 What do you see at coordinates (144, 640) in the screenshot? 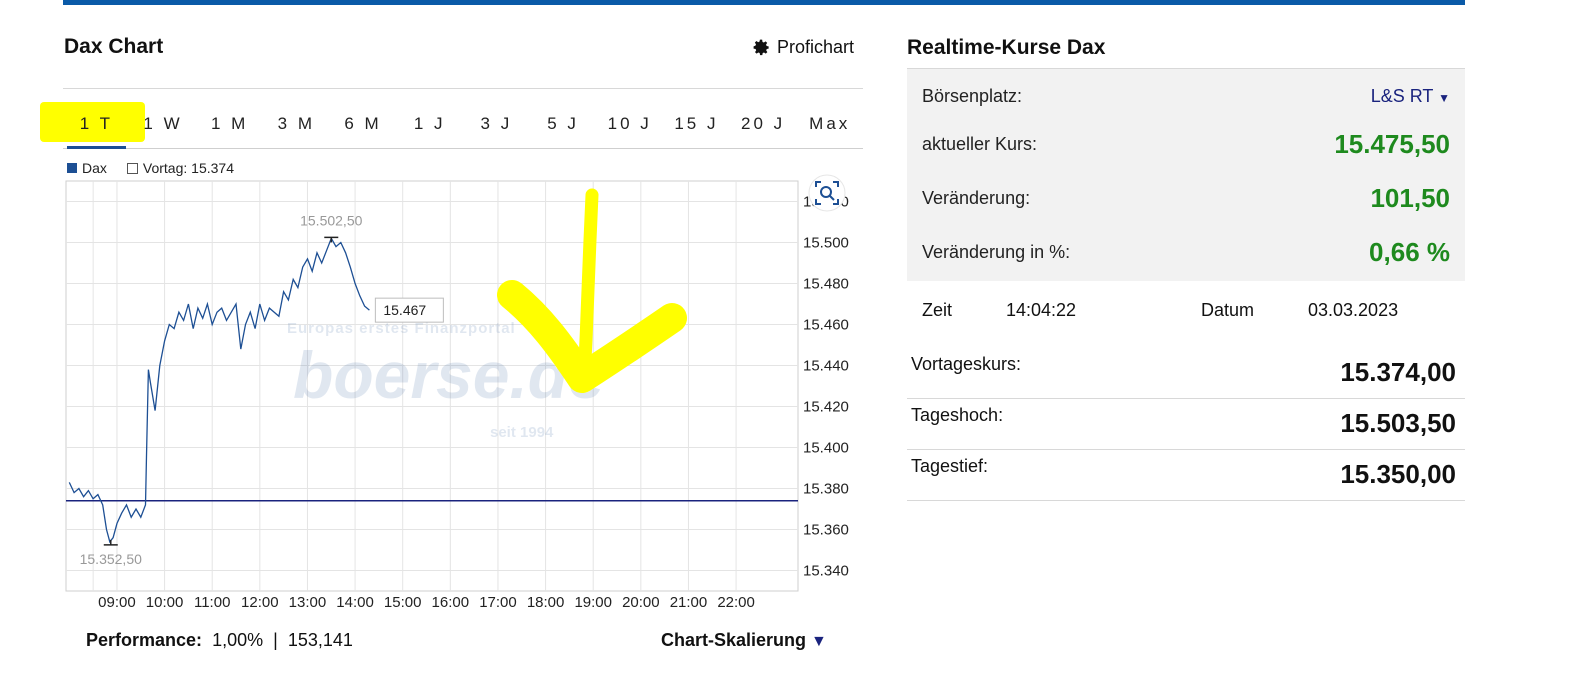
I see `performance-label: Performance:` at bounding box center [144, 640].